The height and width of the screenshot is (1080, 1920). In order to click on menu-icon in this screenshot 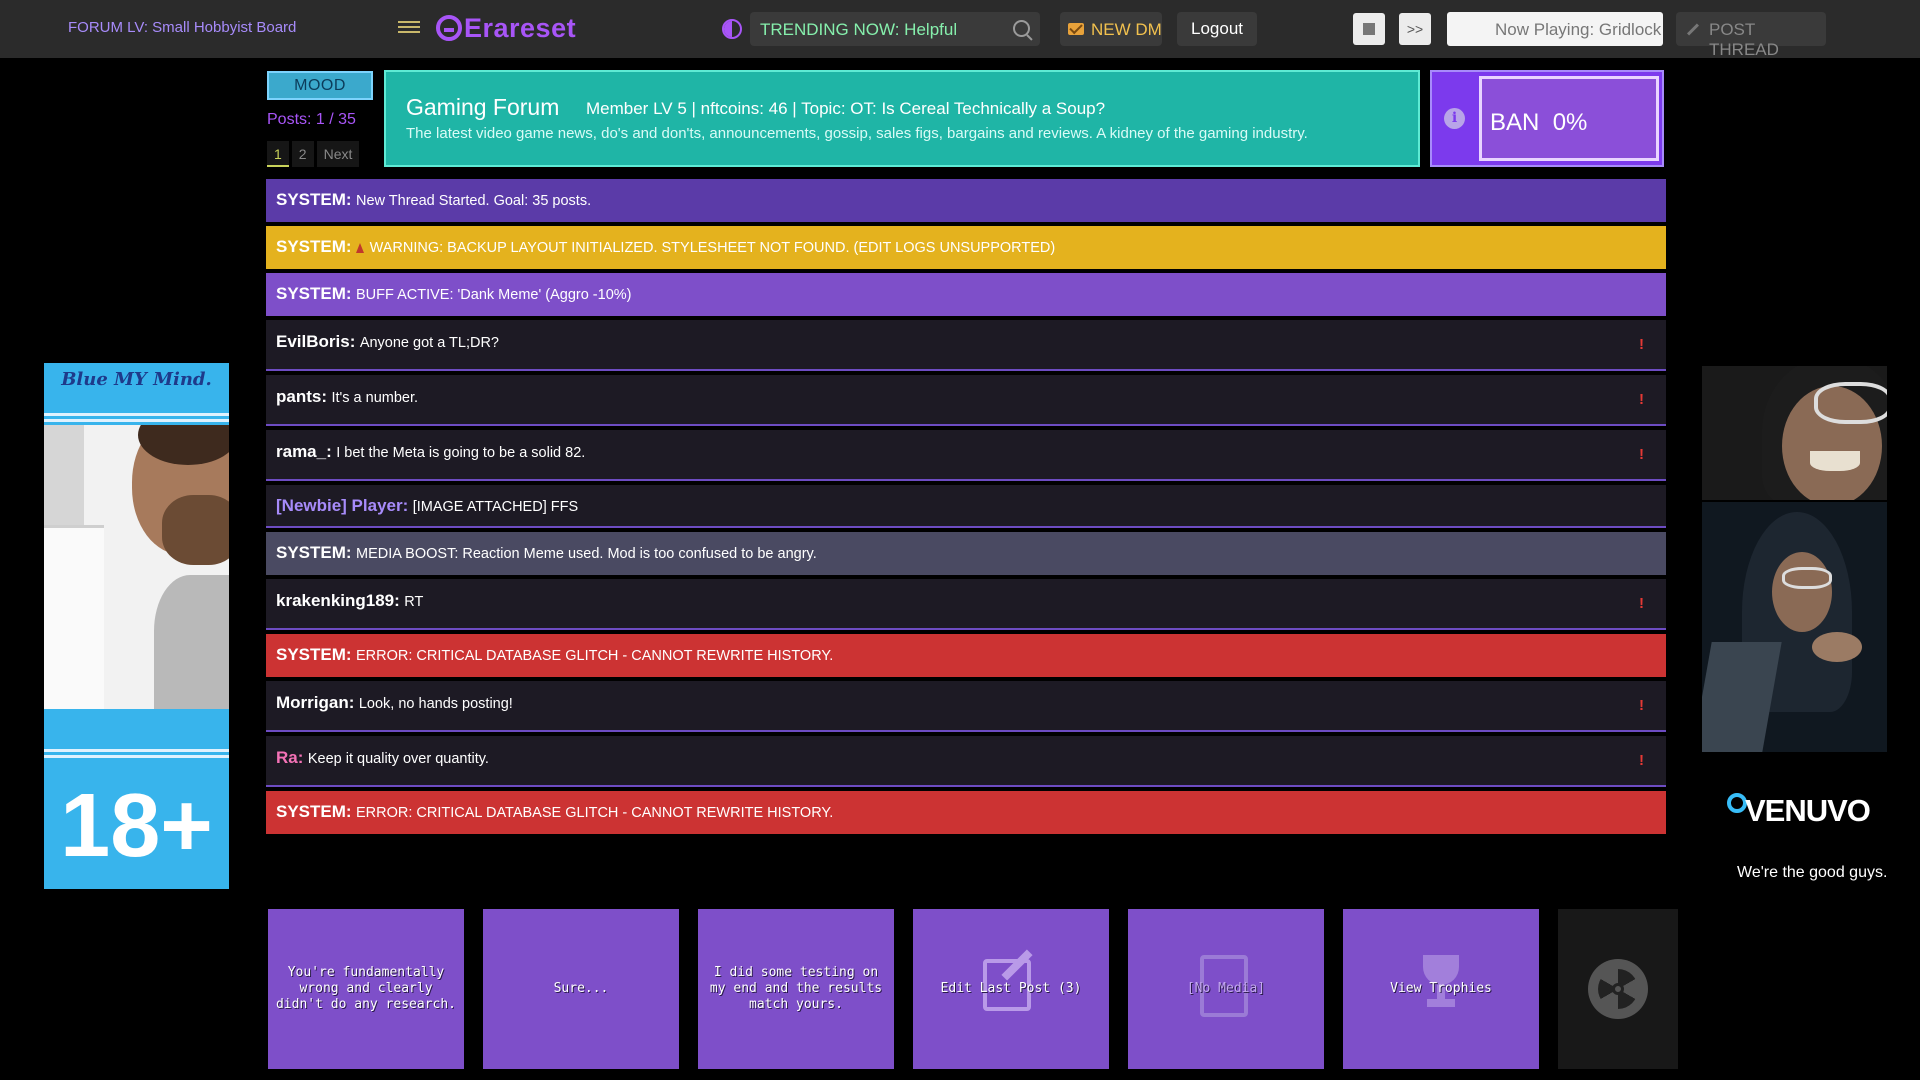, I will do `click(409, 27)`.